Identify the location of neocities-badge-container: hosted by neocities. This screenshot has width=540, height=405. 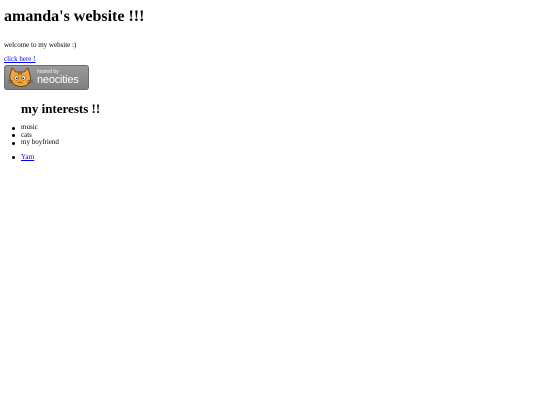
(46, 77).